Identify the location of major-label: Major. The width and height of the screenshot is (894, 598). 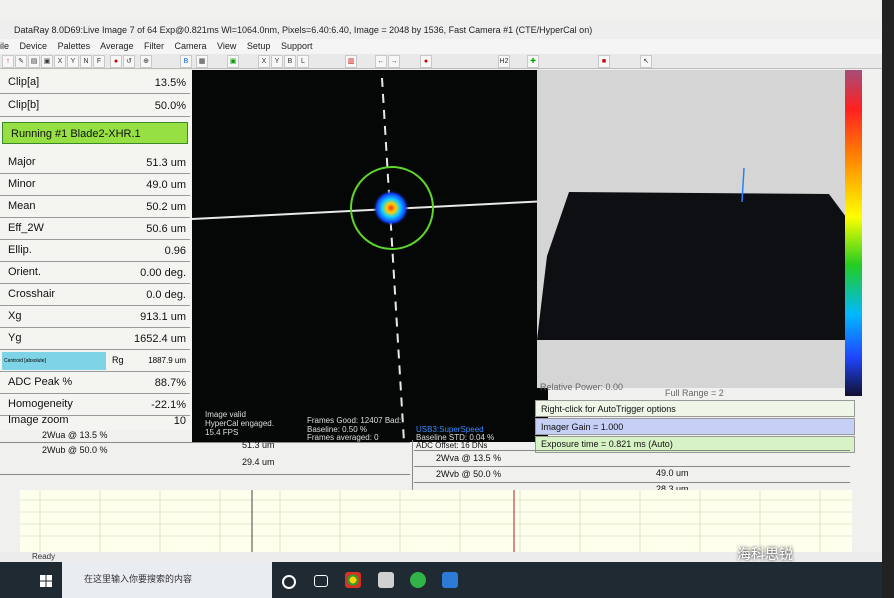
(22, 162).